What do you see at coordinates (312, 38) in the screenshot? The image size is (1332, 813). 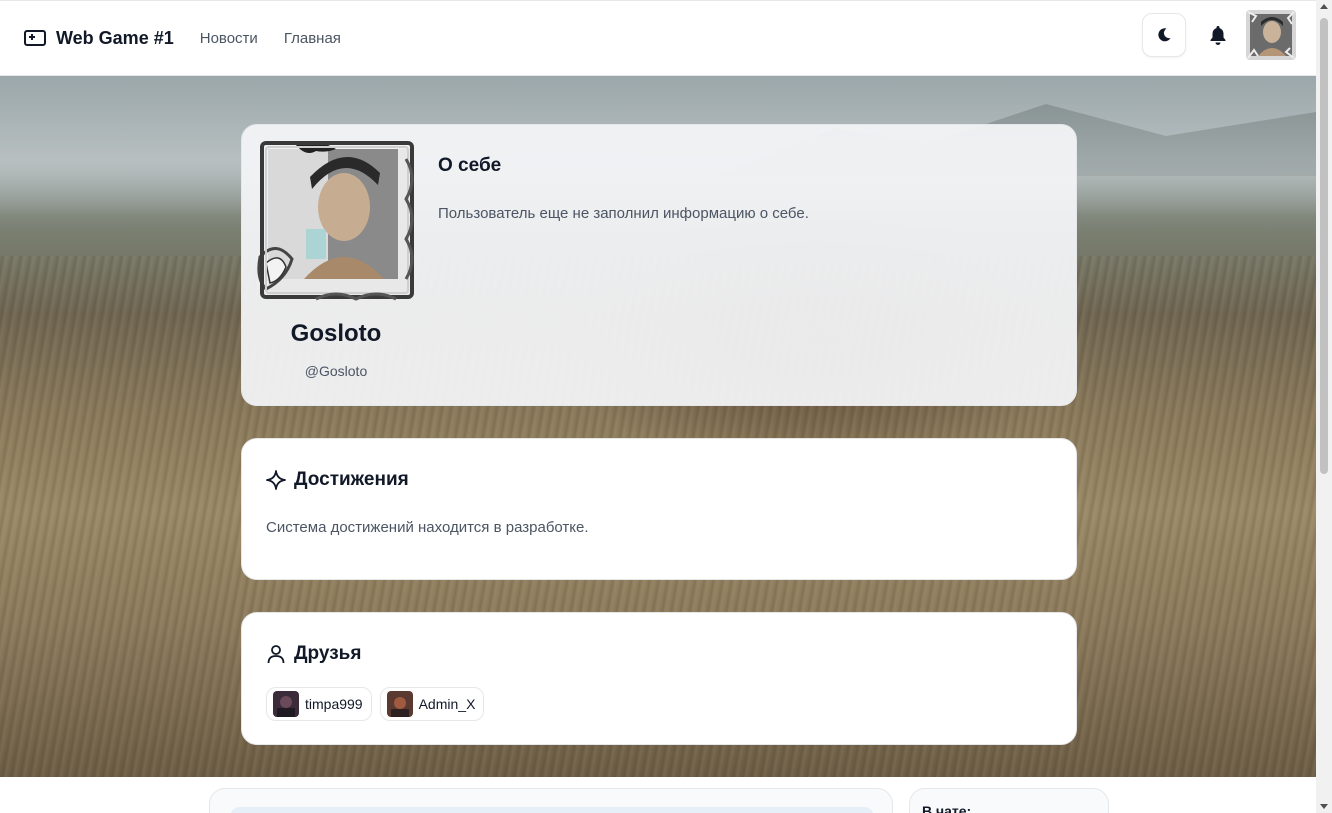 I see `nav-link-home: Главная` at bounding box center [312, 38].